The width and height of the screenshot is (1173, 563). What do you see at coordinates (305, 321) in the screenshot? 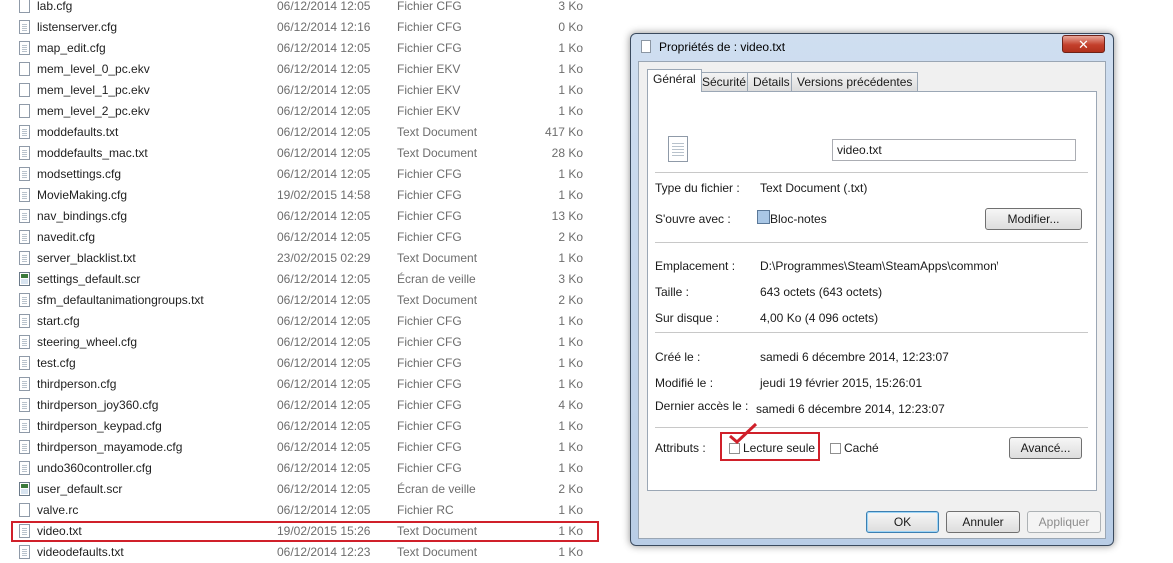
I see `file-row: start.cfg 06/12/2014 12:05 Fichier CFG 1 Ko` at bounding box center [305, 321].